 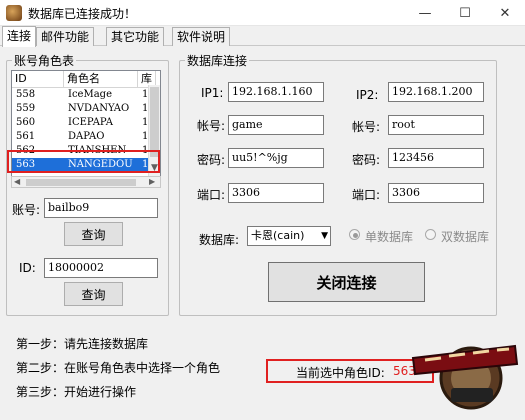 I want to click on database-select: 卡恩(cain) ▼, so click(x=289, y=236).